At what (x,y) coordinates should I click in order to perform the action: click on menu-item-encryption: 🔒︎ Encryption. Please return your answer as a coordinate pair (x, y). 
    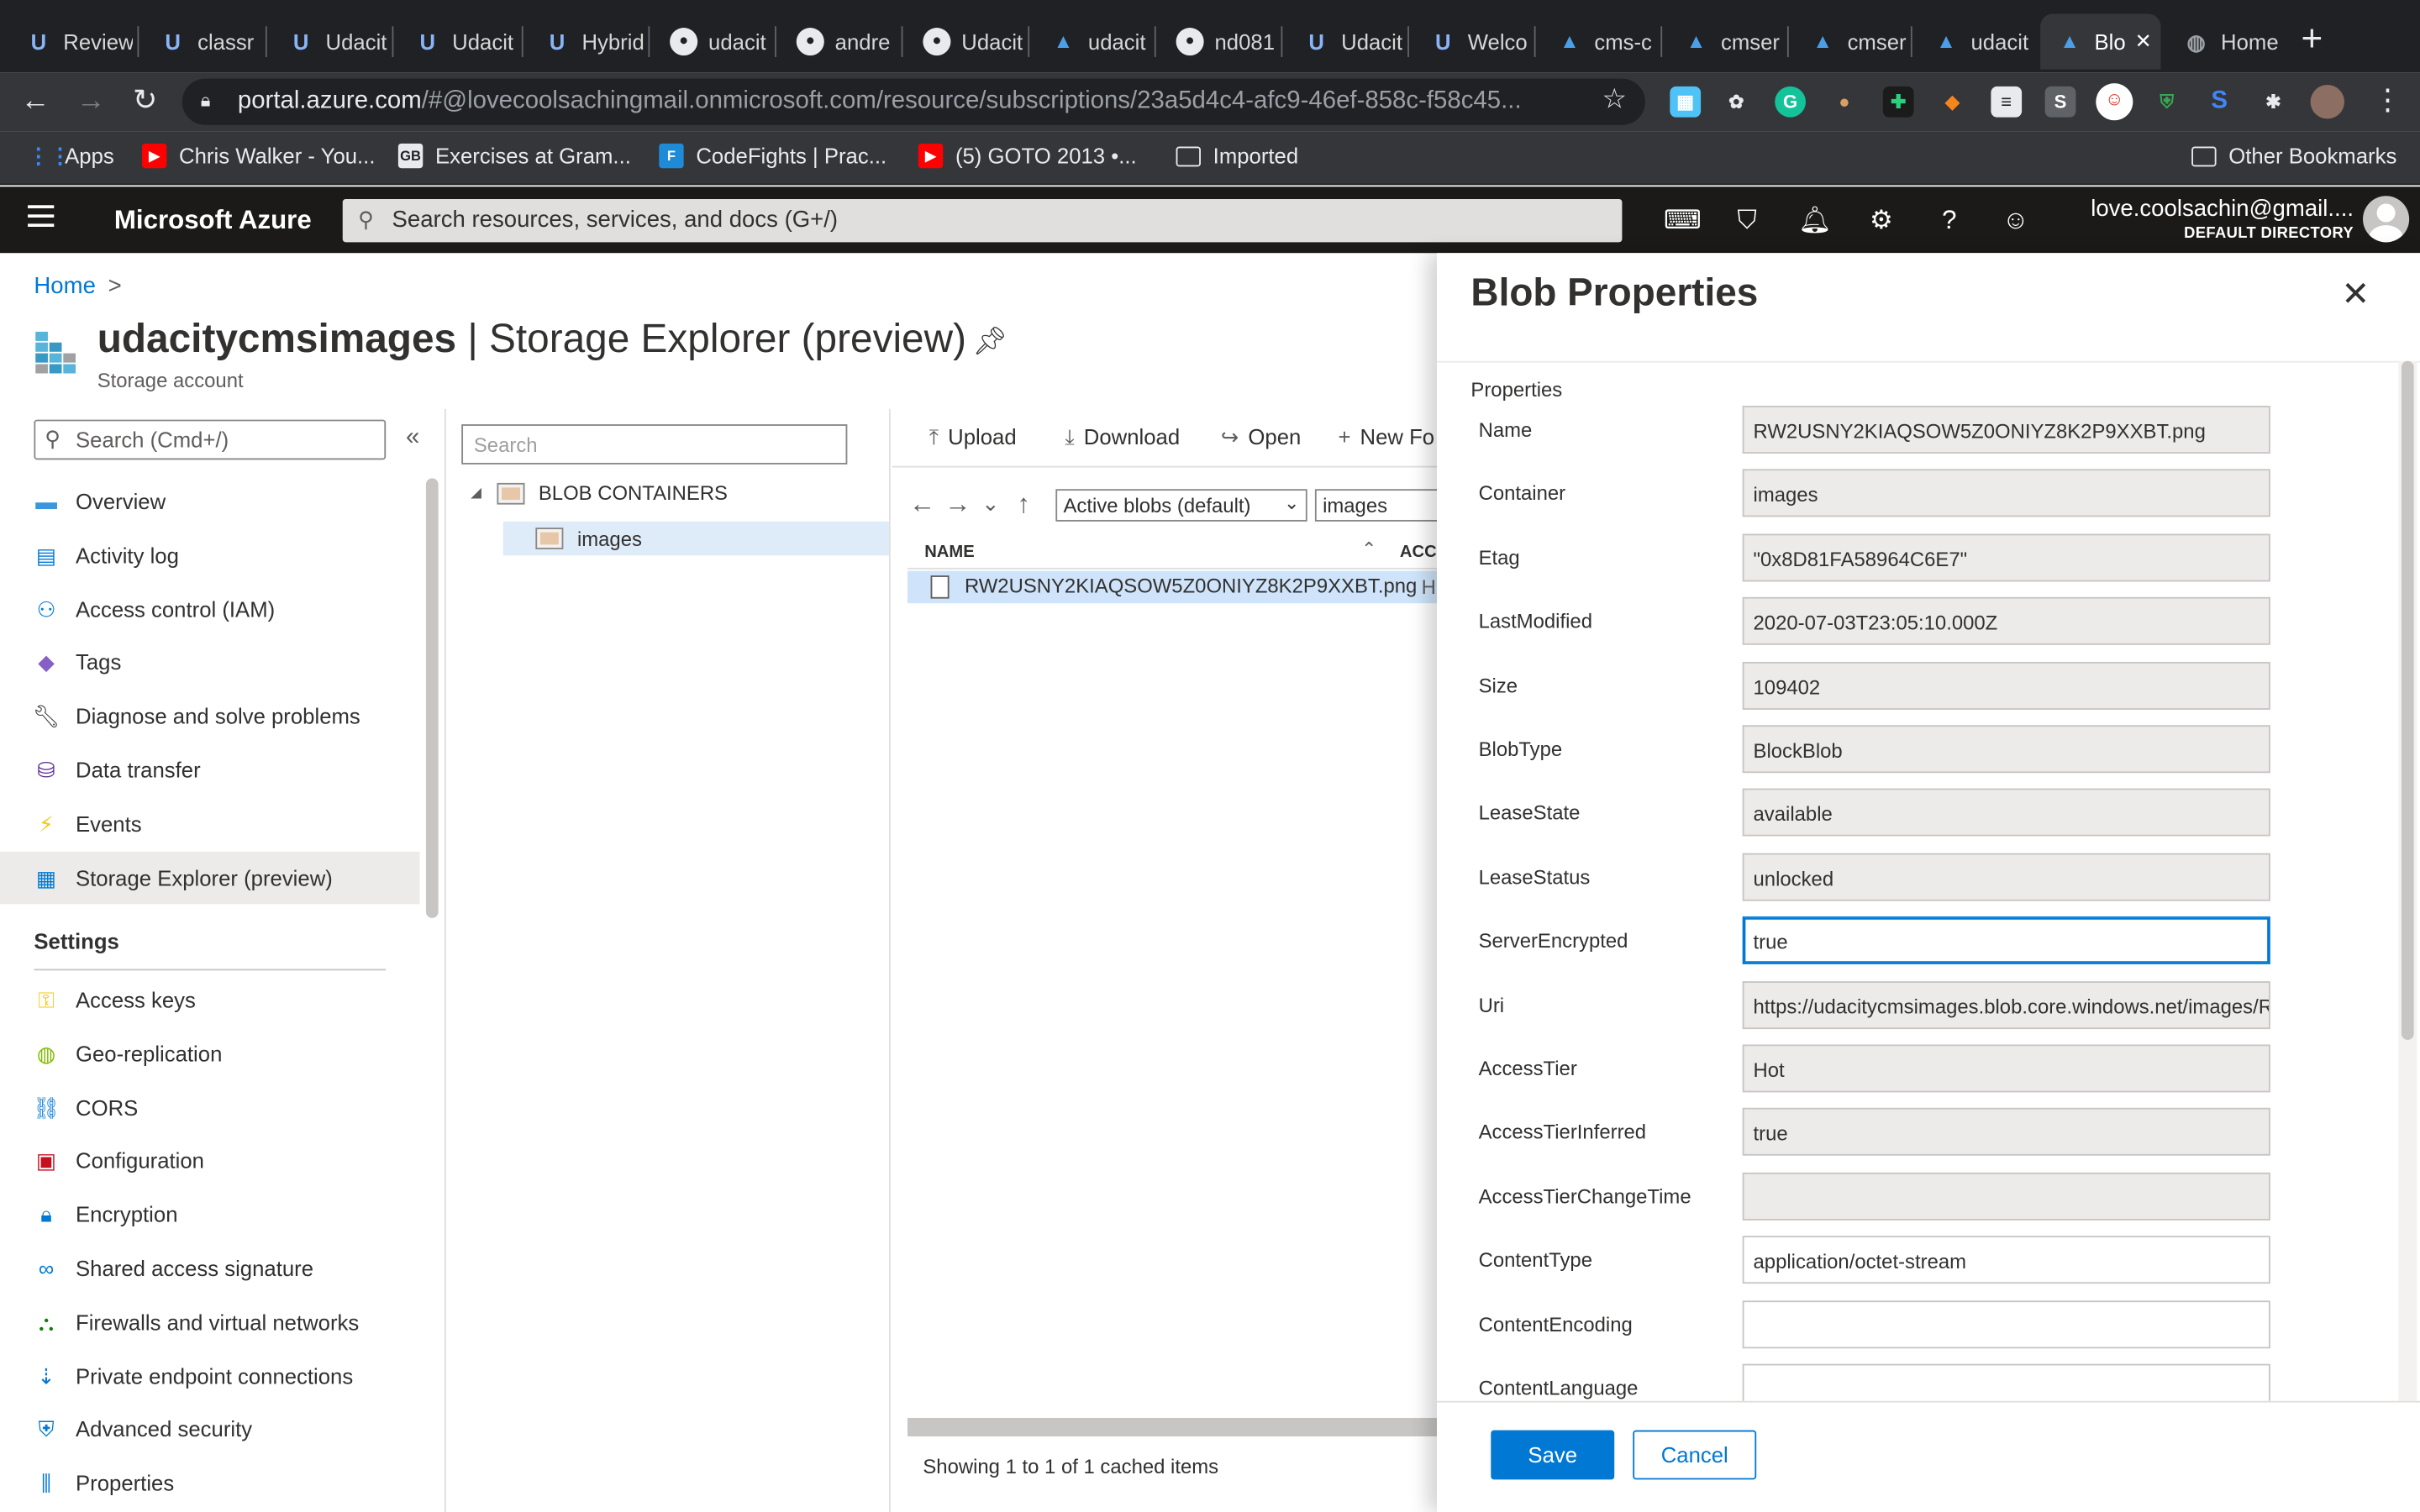
    Looking at the image, I should click on (210, 1215).